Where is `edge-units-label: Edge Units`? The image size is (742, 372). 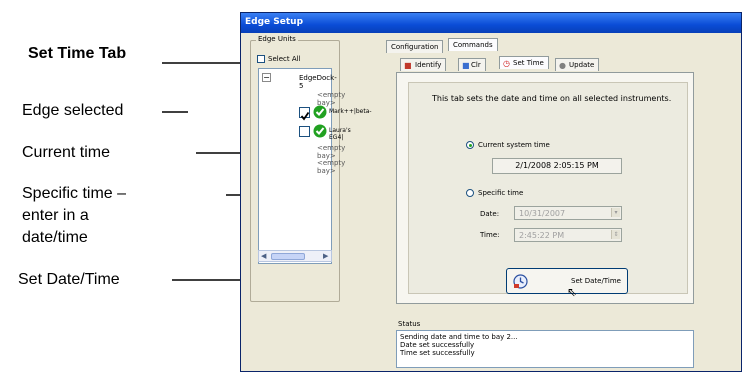
edge-units-label: Edge Units is located at coordinates (277, 39).